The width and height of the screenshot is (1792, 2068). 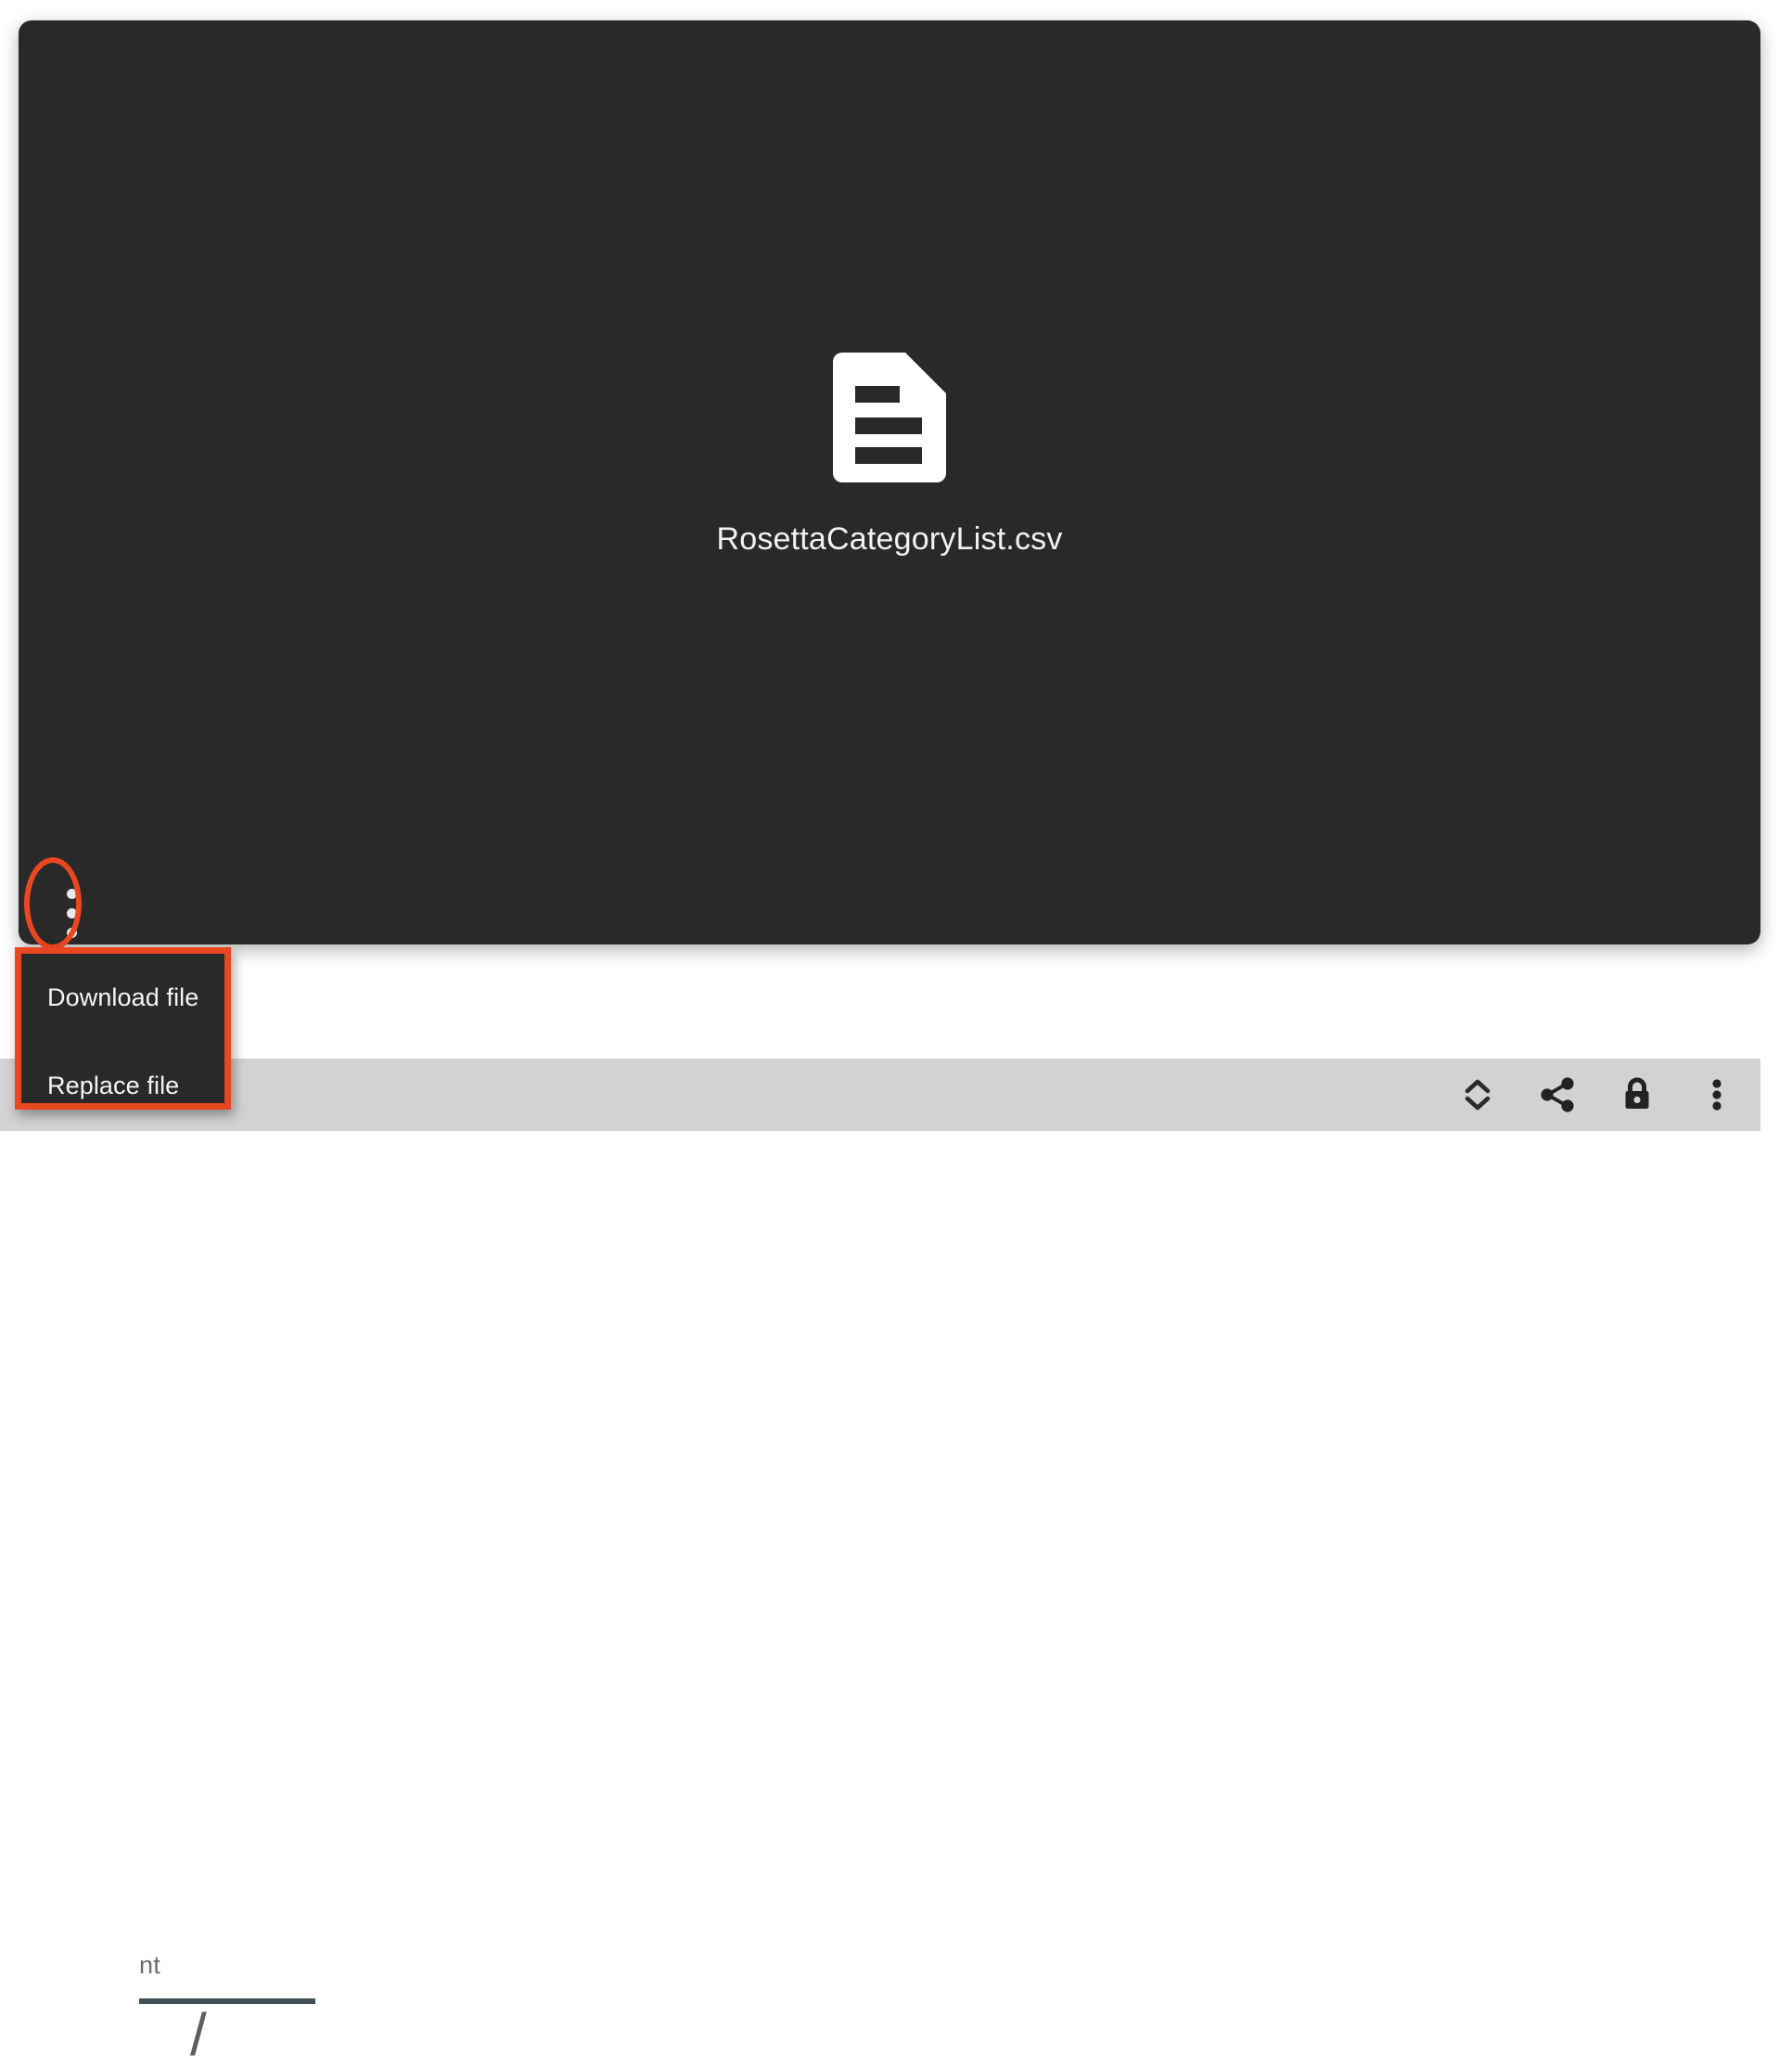 What do you see at coordinates (113, 1085) in the screenshot?
I see `menu-item-label: Replace file` at bounding box center [113, 1085].